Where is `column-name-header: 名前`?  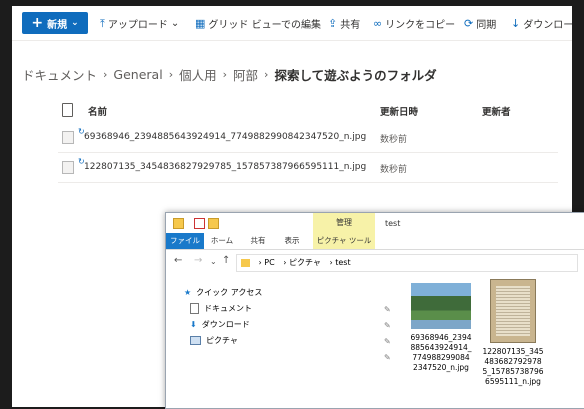 column-name-header: 名前 is located at coordinates (97, 111).